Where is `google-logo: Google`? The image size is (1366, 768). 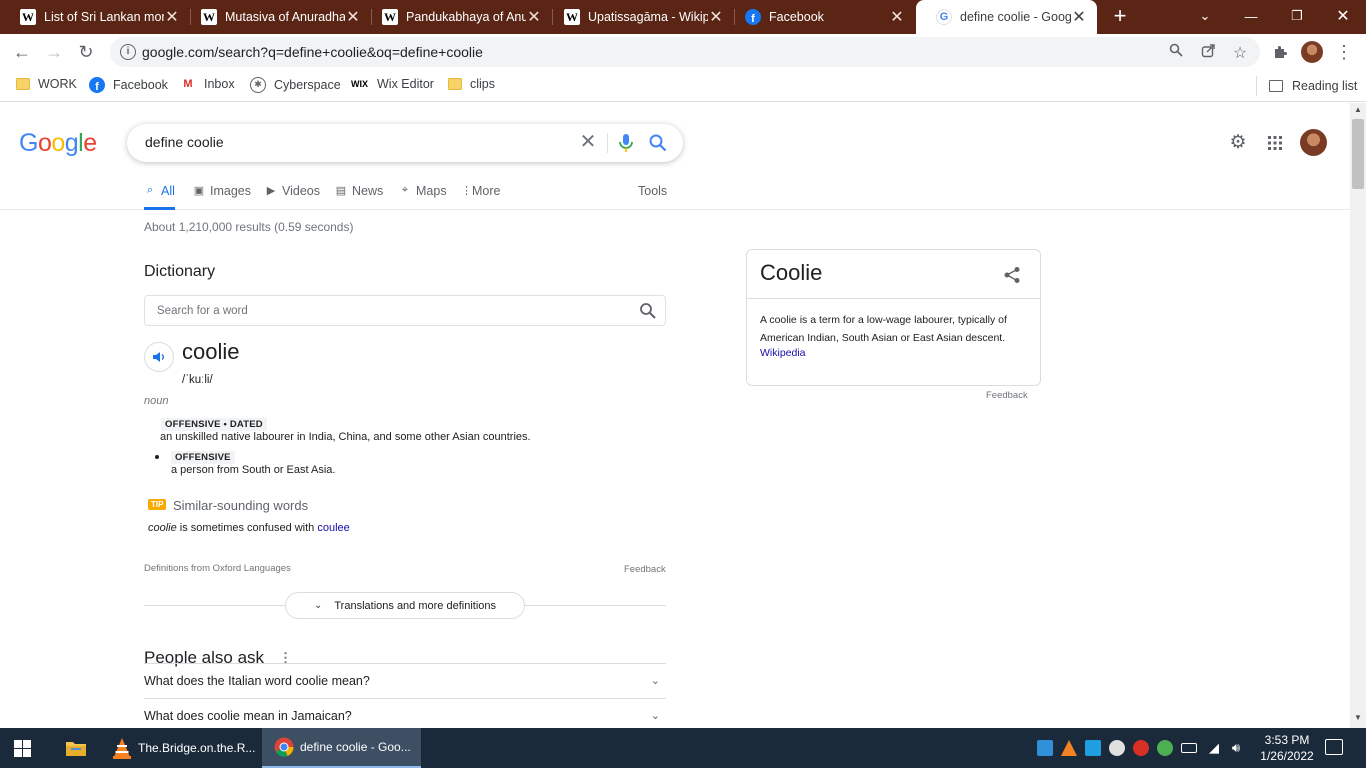 google-logo: Google is located at coordinates (58, 143).